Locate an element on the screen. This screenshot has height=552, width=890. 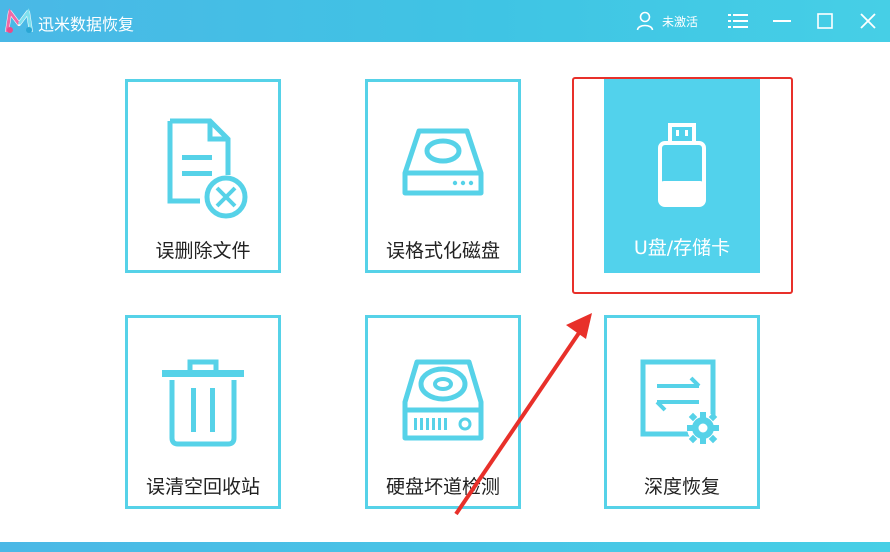
footer-bar is located at coordinates (445, 547).